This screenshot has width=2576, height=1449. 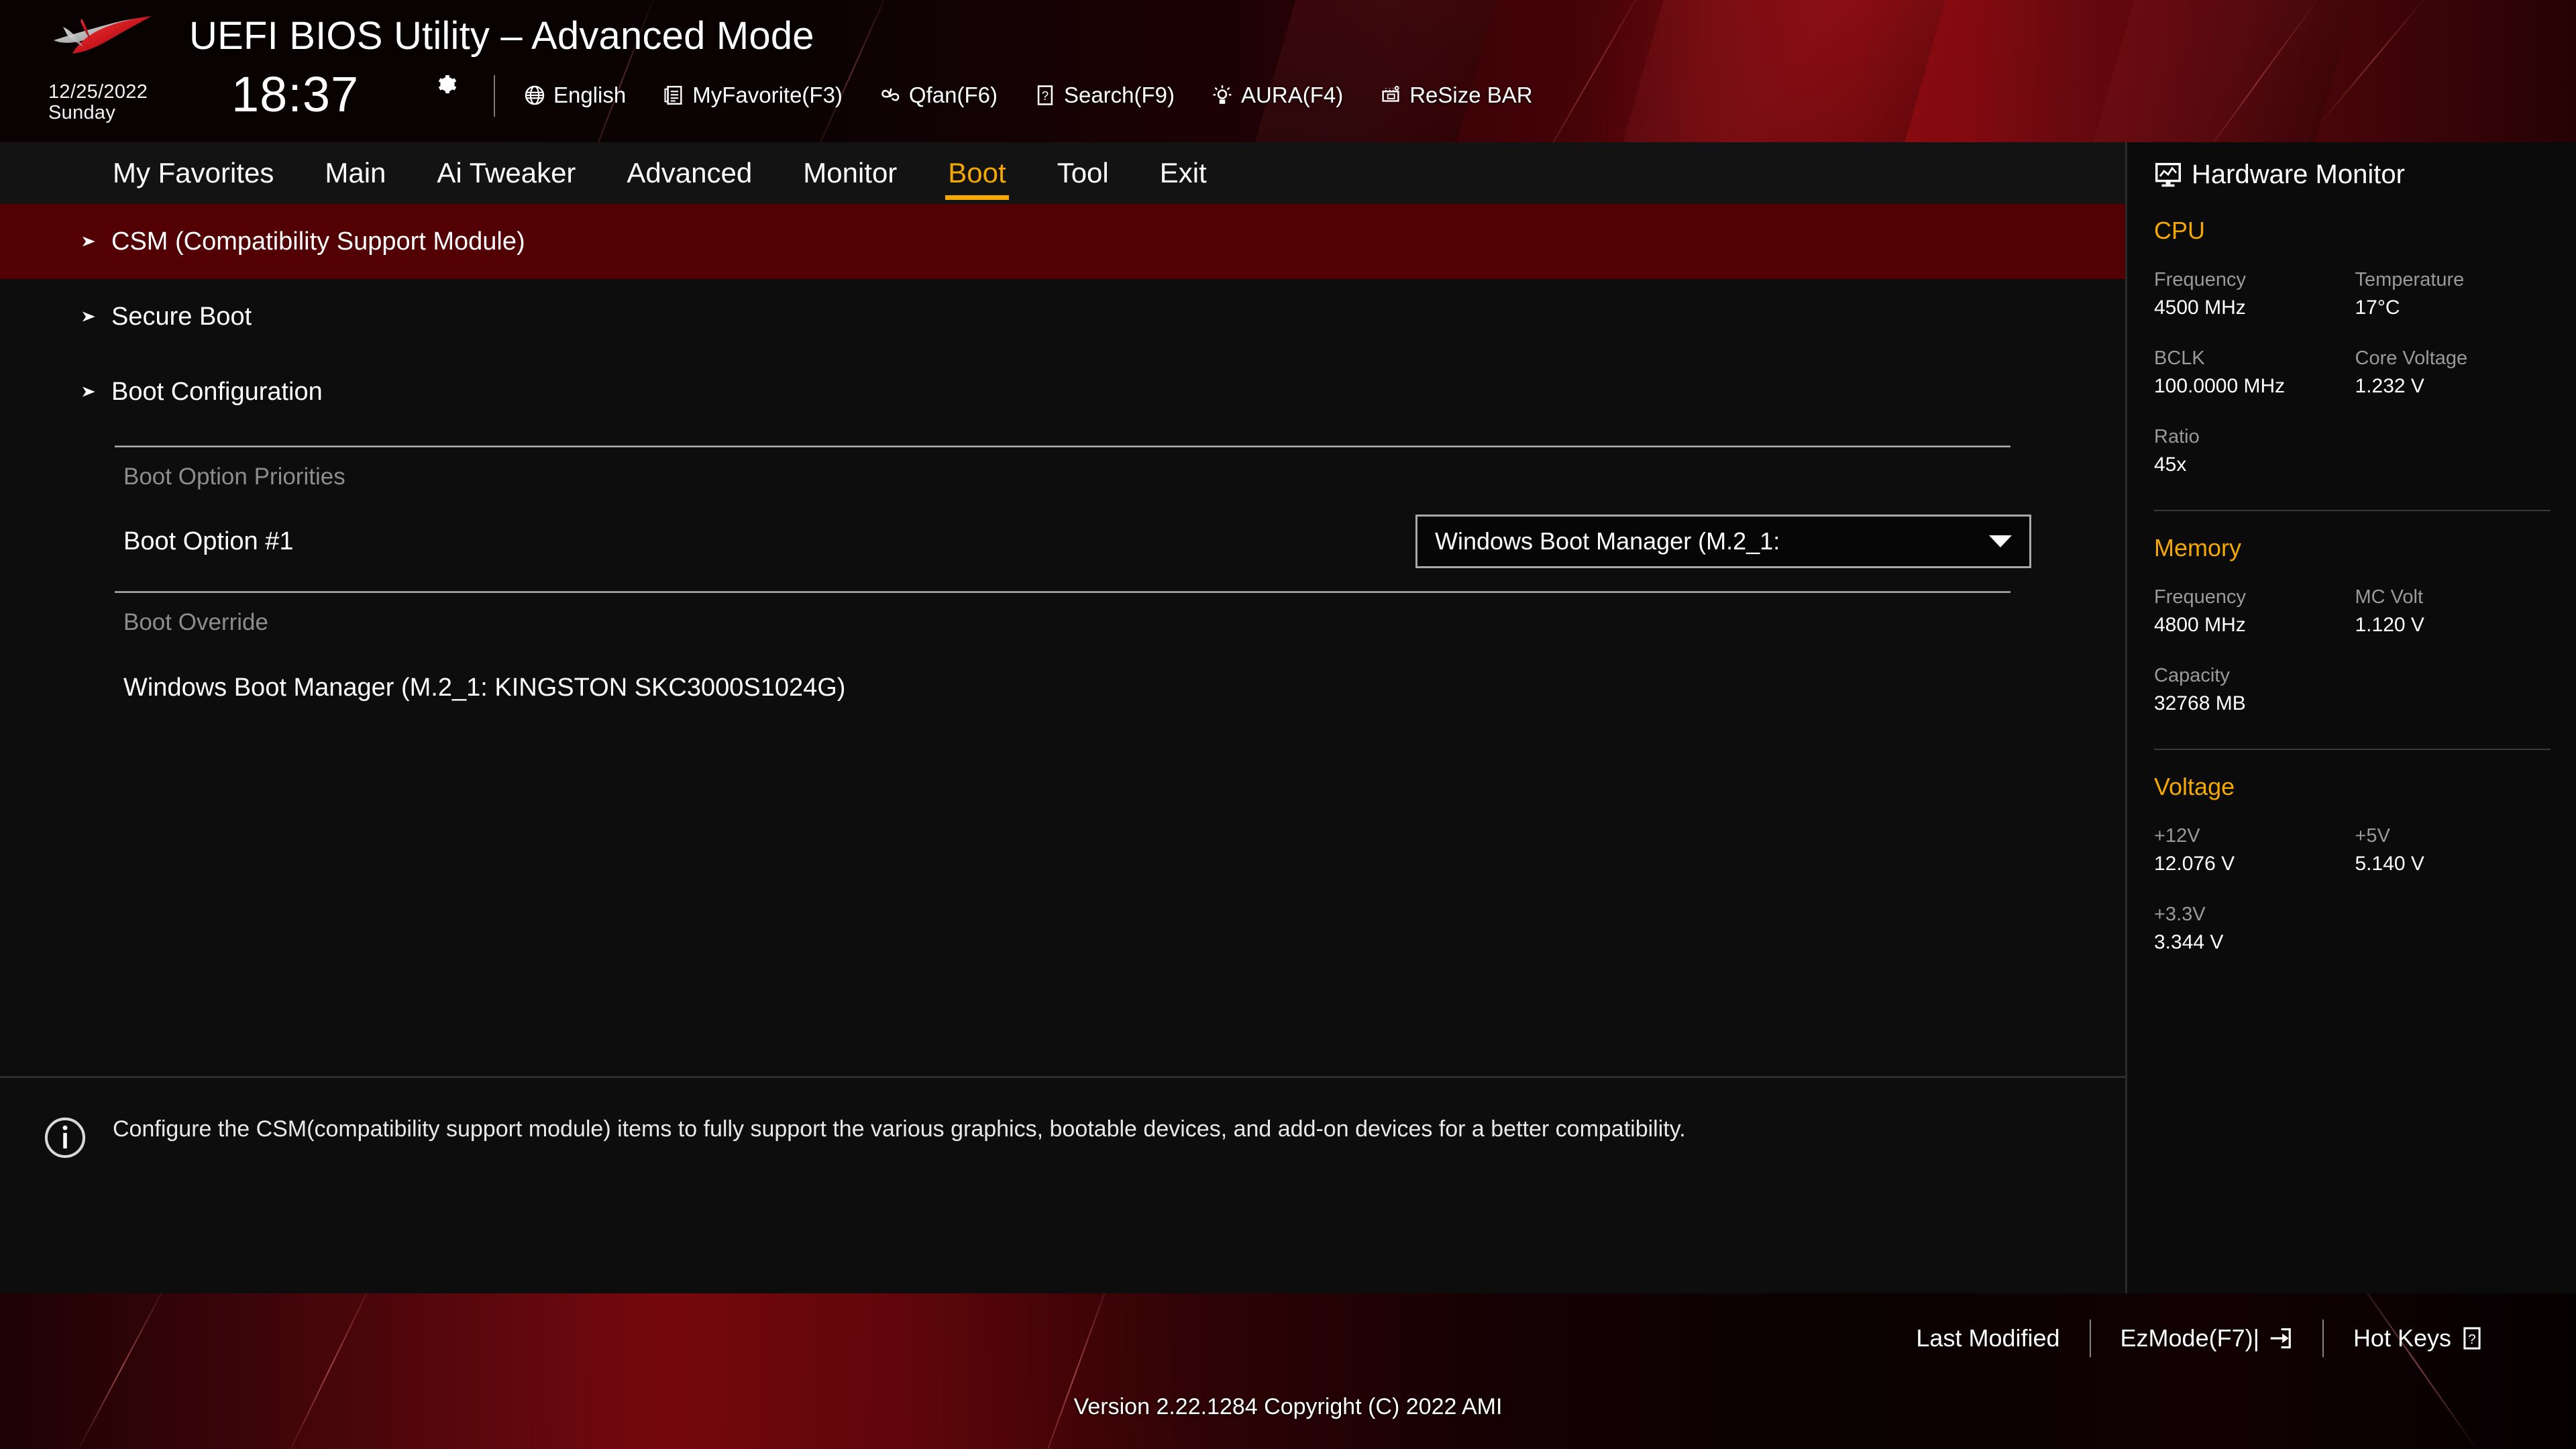 I want to click on hw-group-voltage-fields: +12V +5V 12.076 V 5.140 V +3.3V 3.344 V, so click(x=2352, y=903).